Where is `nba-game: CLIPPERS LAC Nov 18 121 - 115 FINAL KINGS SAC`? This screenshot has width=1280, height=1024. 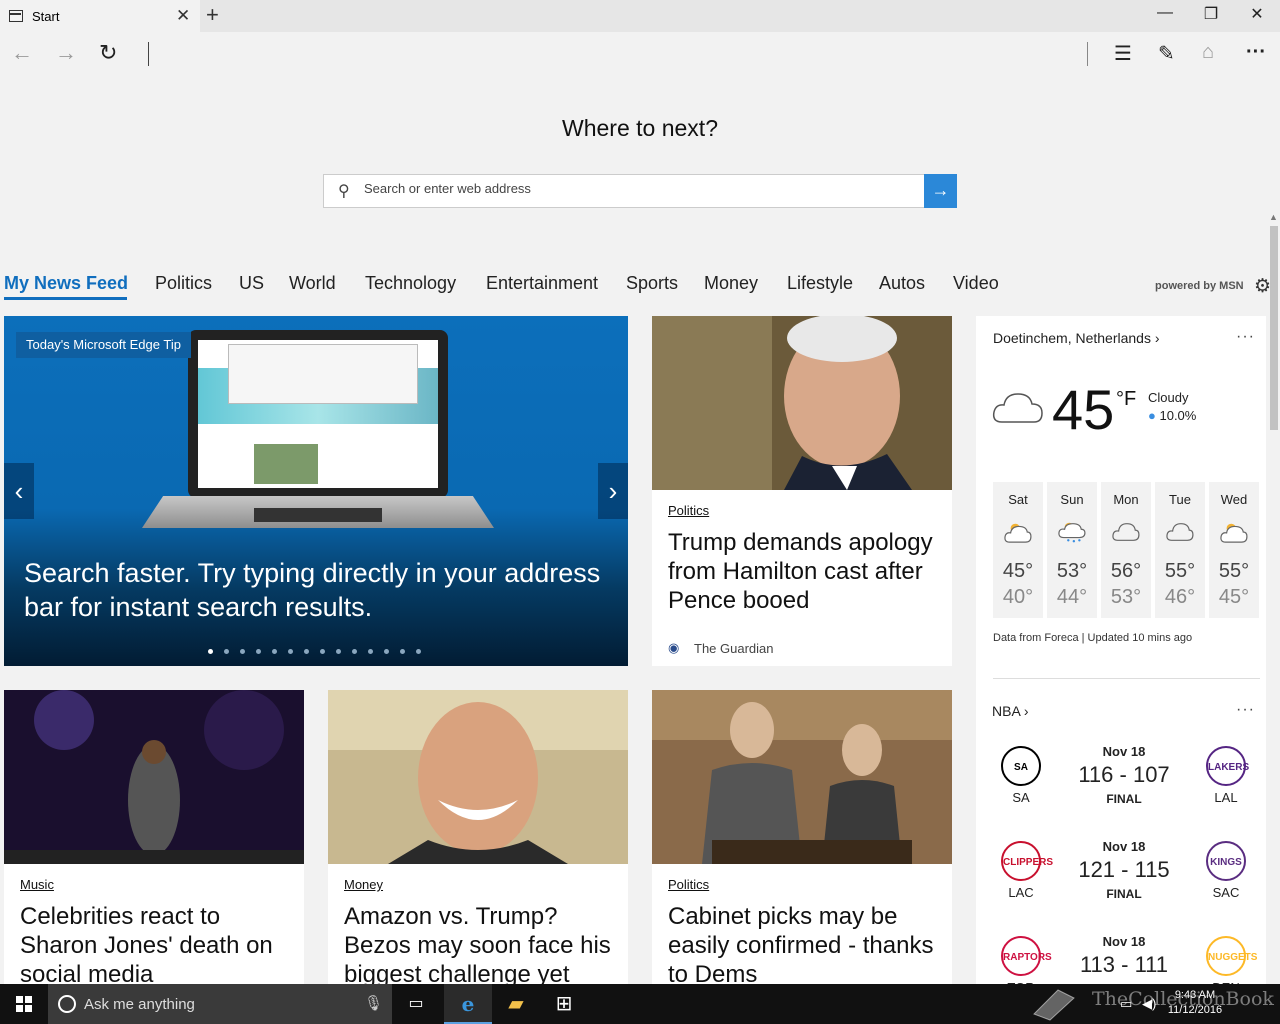
nba-game: CLIPPERS LAC Nov 18 121 - 115 FINAL KINGS SAC is located at coordinates (1121, 884).